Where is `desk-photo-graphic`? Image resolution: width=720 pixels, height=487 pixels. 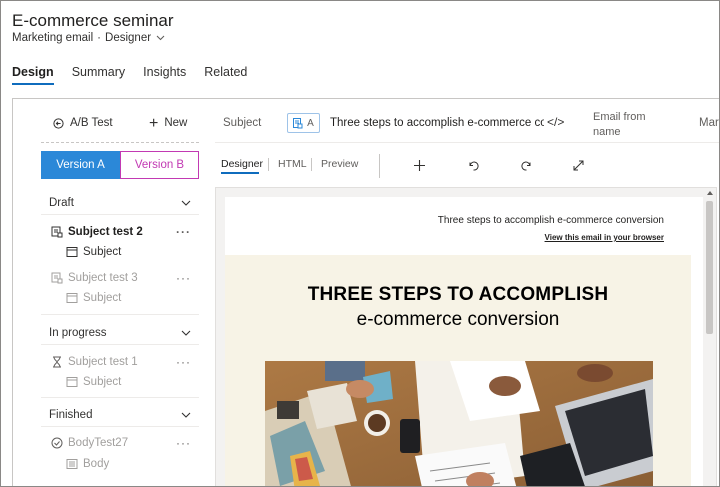 desk-photo-graphic is located at coordinates (459, 423).